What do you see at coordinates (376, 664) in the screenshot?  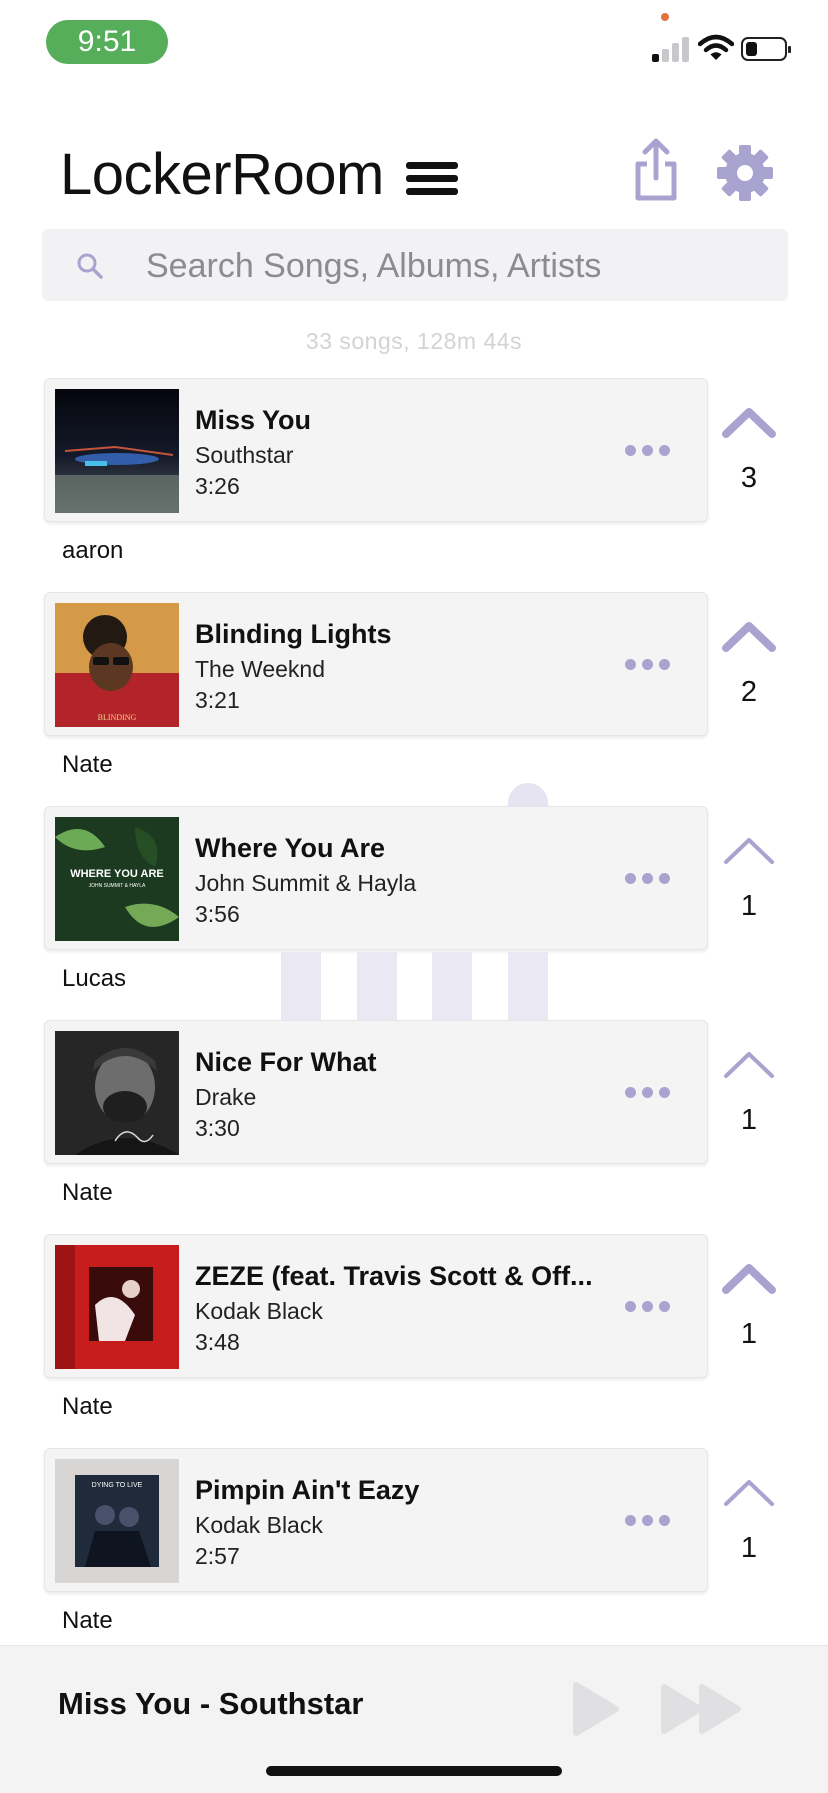 I see `song-card: BLINDING Blinding Lights The Weeknd 3:21` at bounding box center [376, 664].